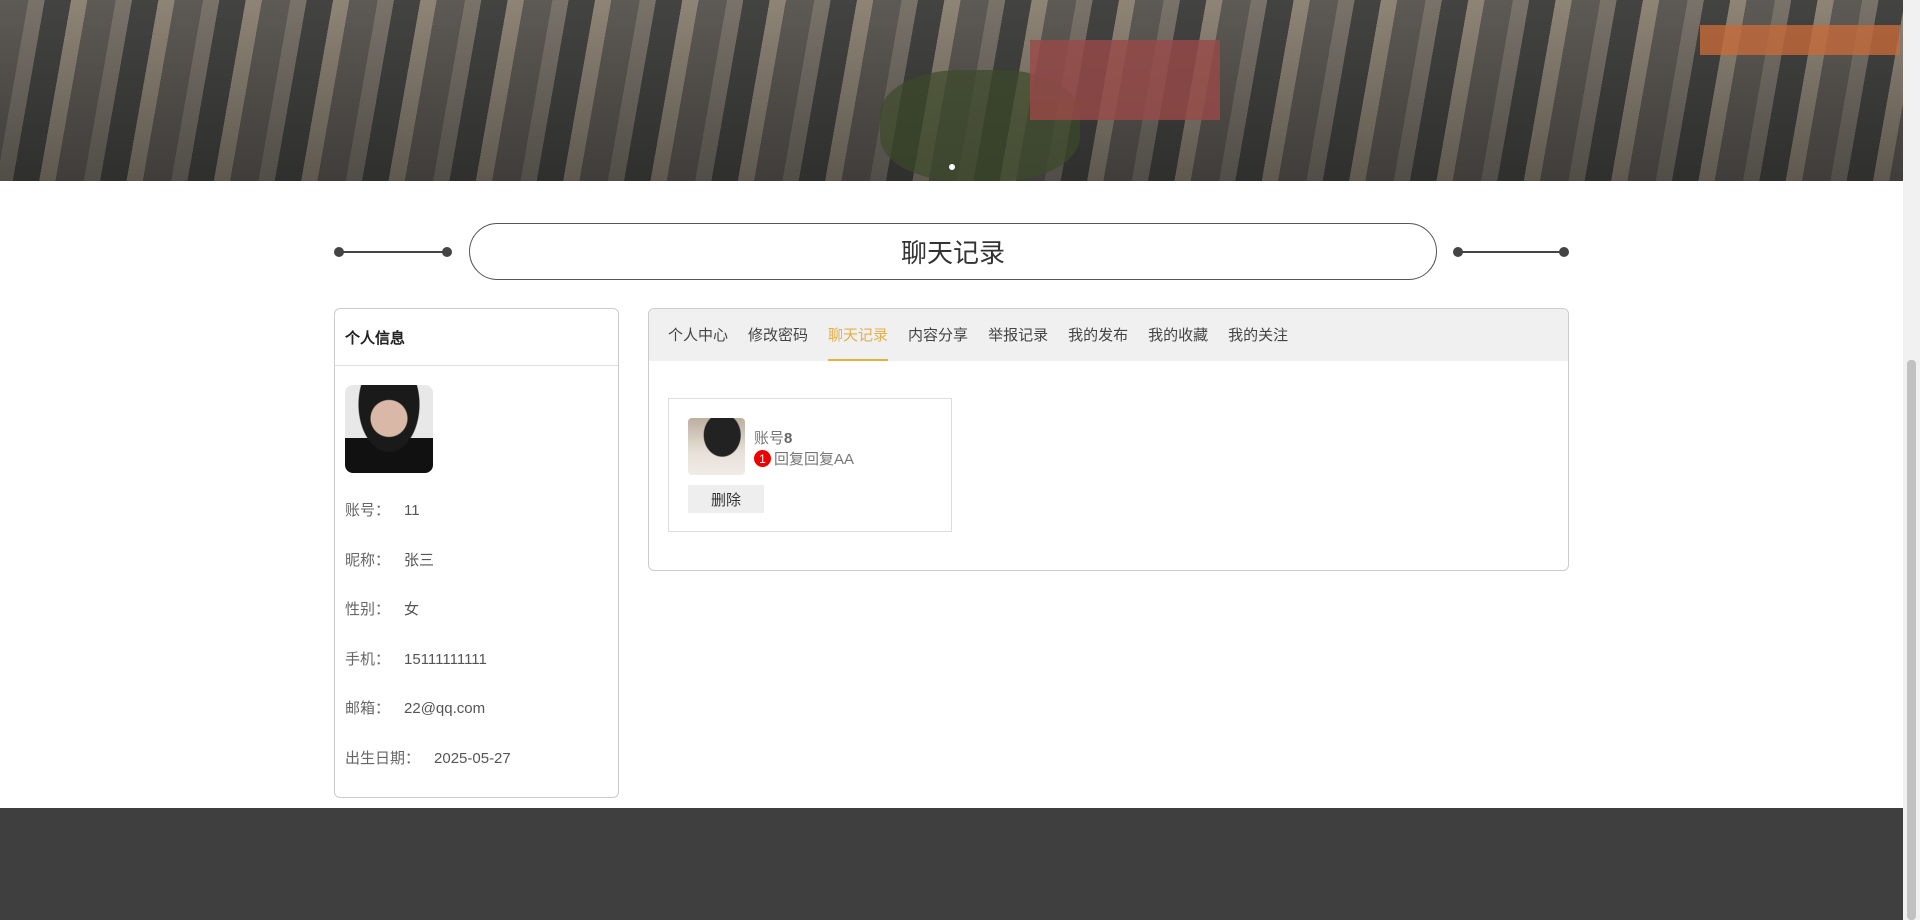  What do you see at coordinates (951, 864) in the screenshot?
I see `footer` at bounding box center [951, 864].